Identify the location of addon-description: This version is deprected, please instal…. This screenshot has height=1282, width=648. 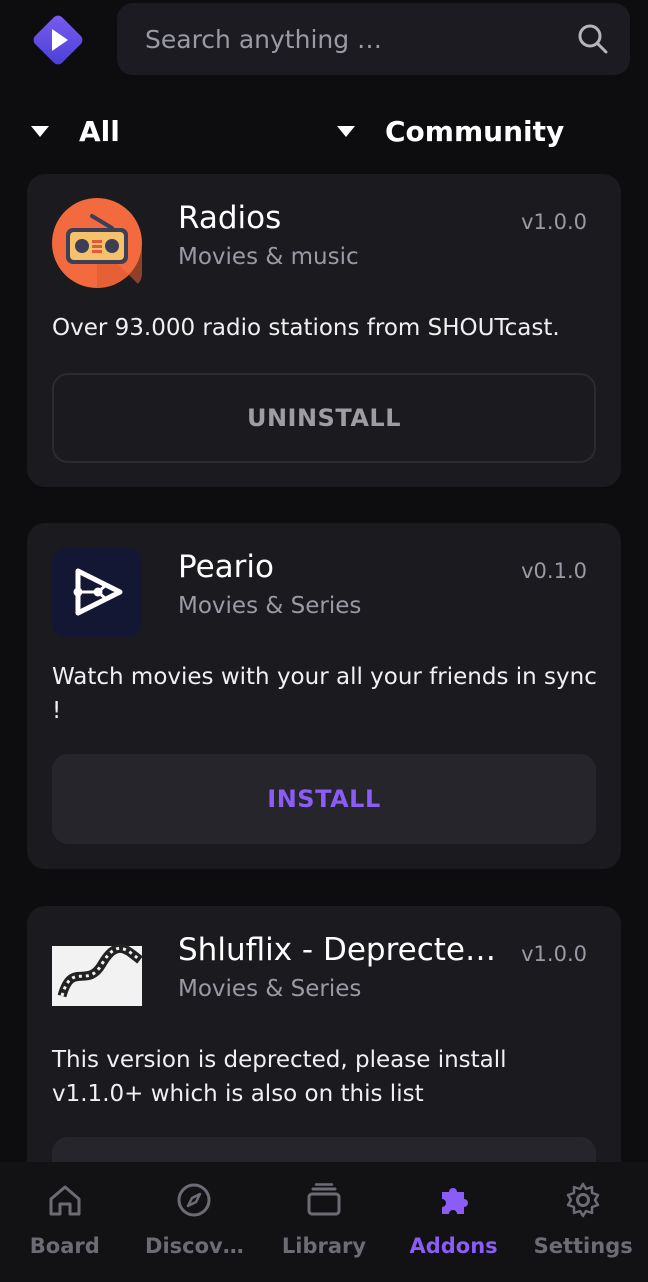
(279, 1077).